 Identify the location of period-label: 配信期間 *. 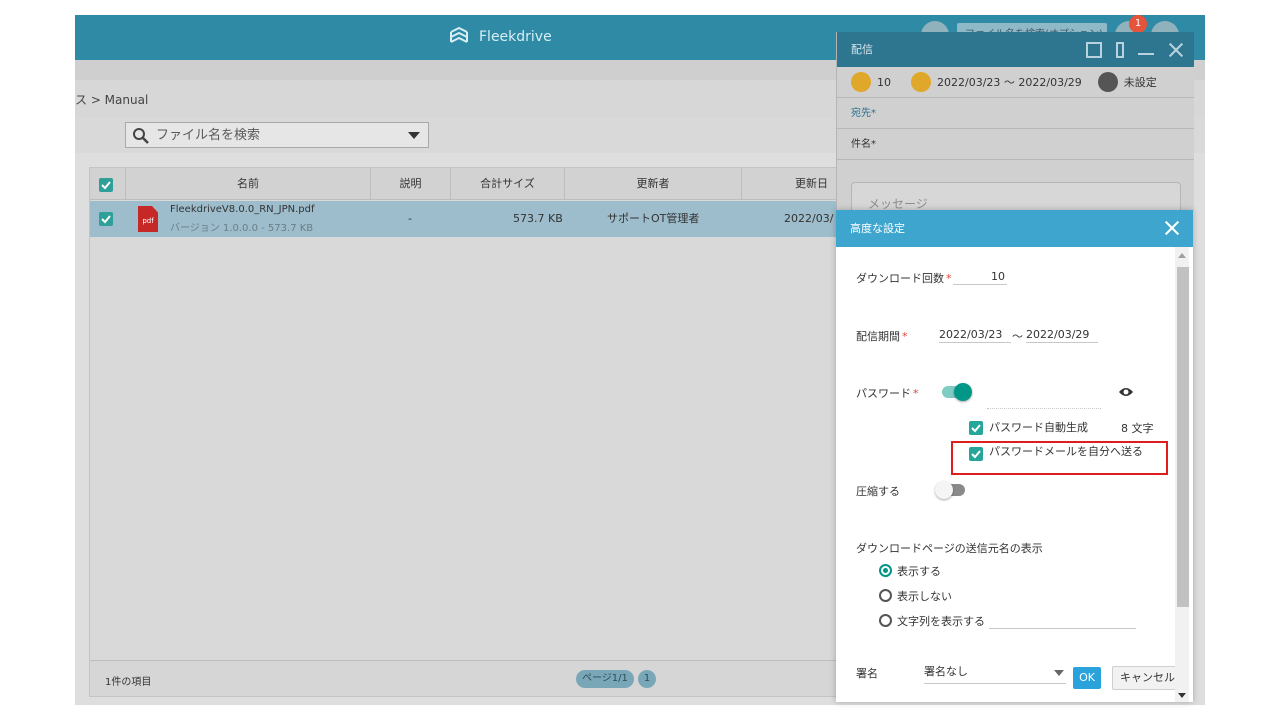
(882, 336).